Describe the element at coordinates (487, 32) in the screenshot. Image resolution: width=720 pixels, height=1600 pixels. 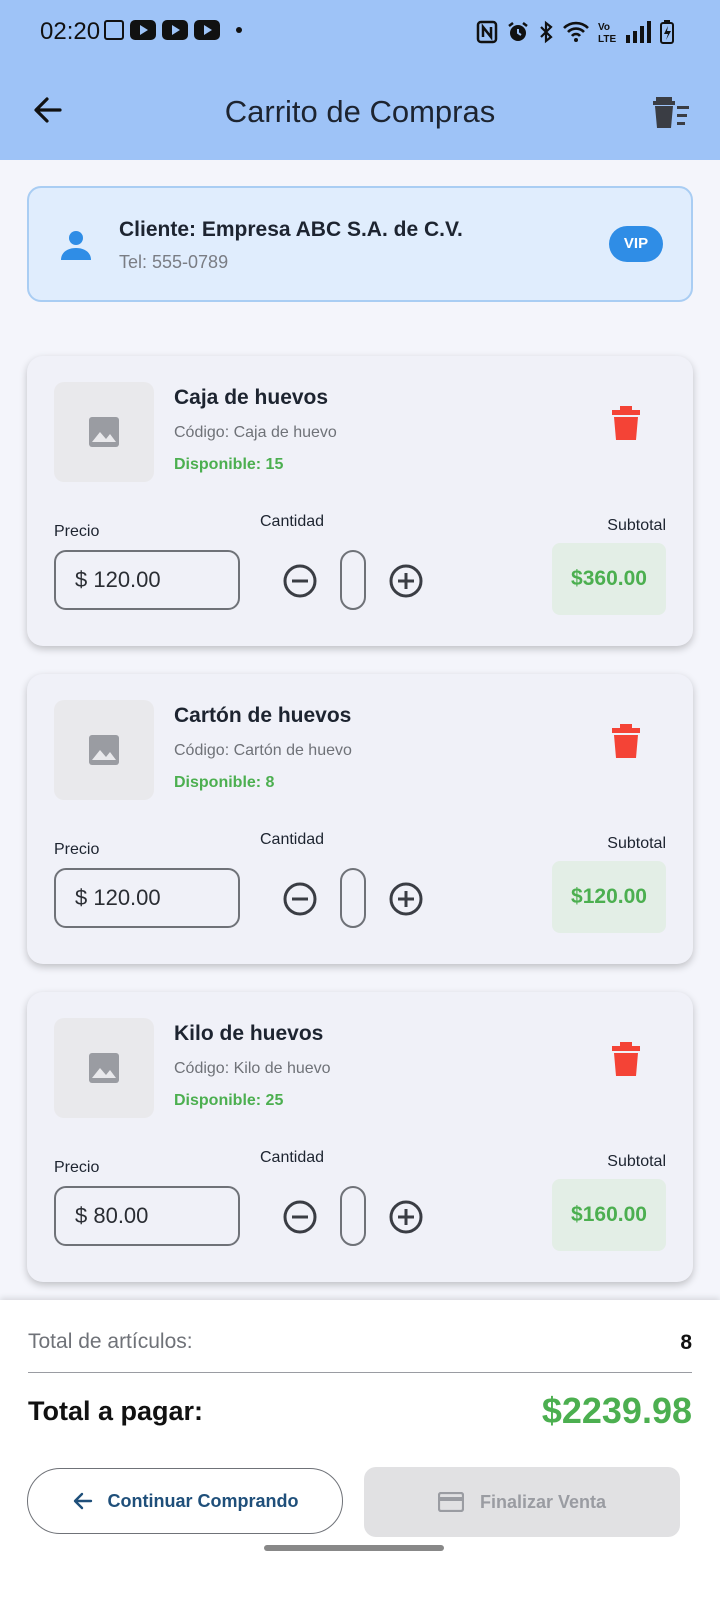
I see `nfc-icon` at that location.